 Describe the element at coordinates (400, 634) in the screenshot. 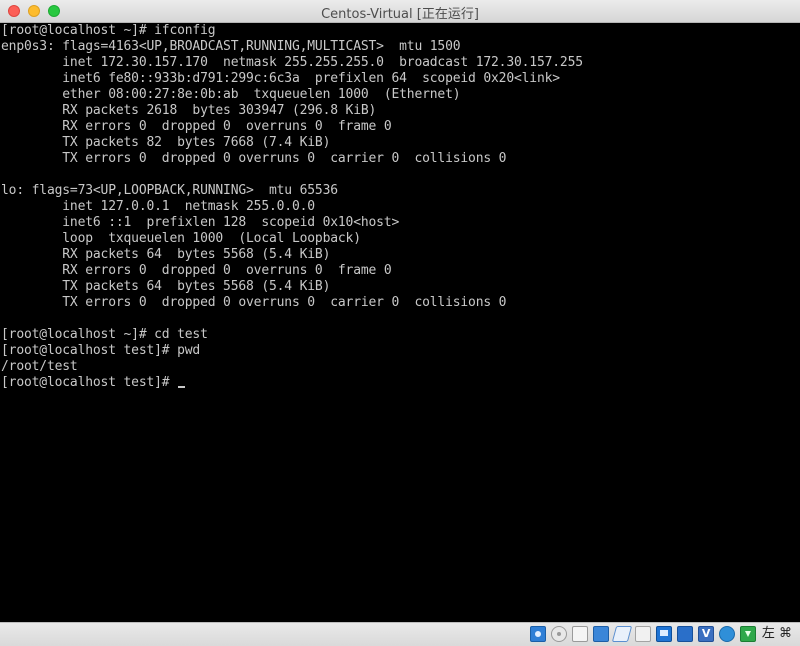

I see `vm-status-bar: 左 ⌘` at that location.